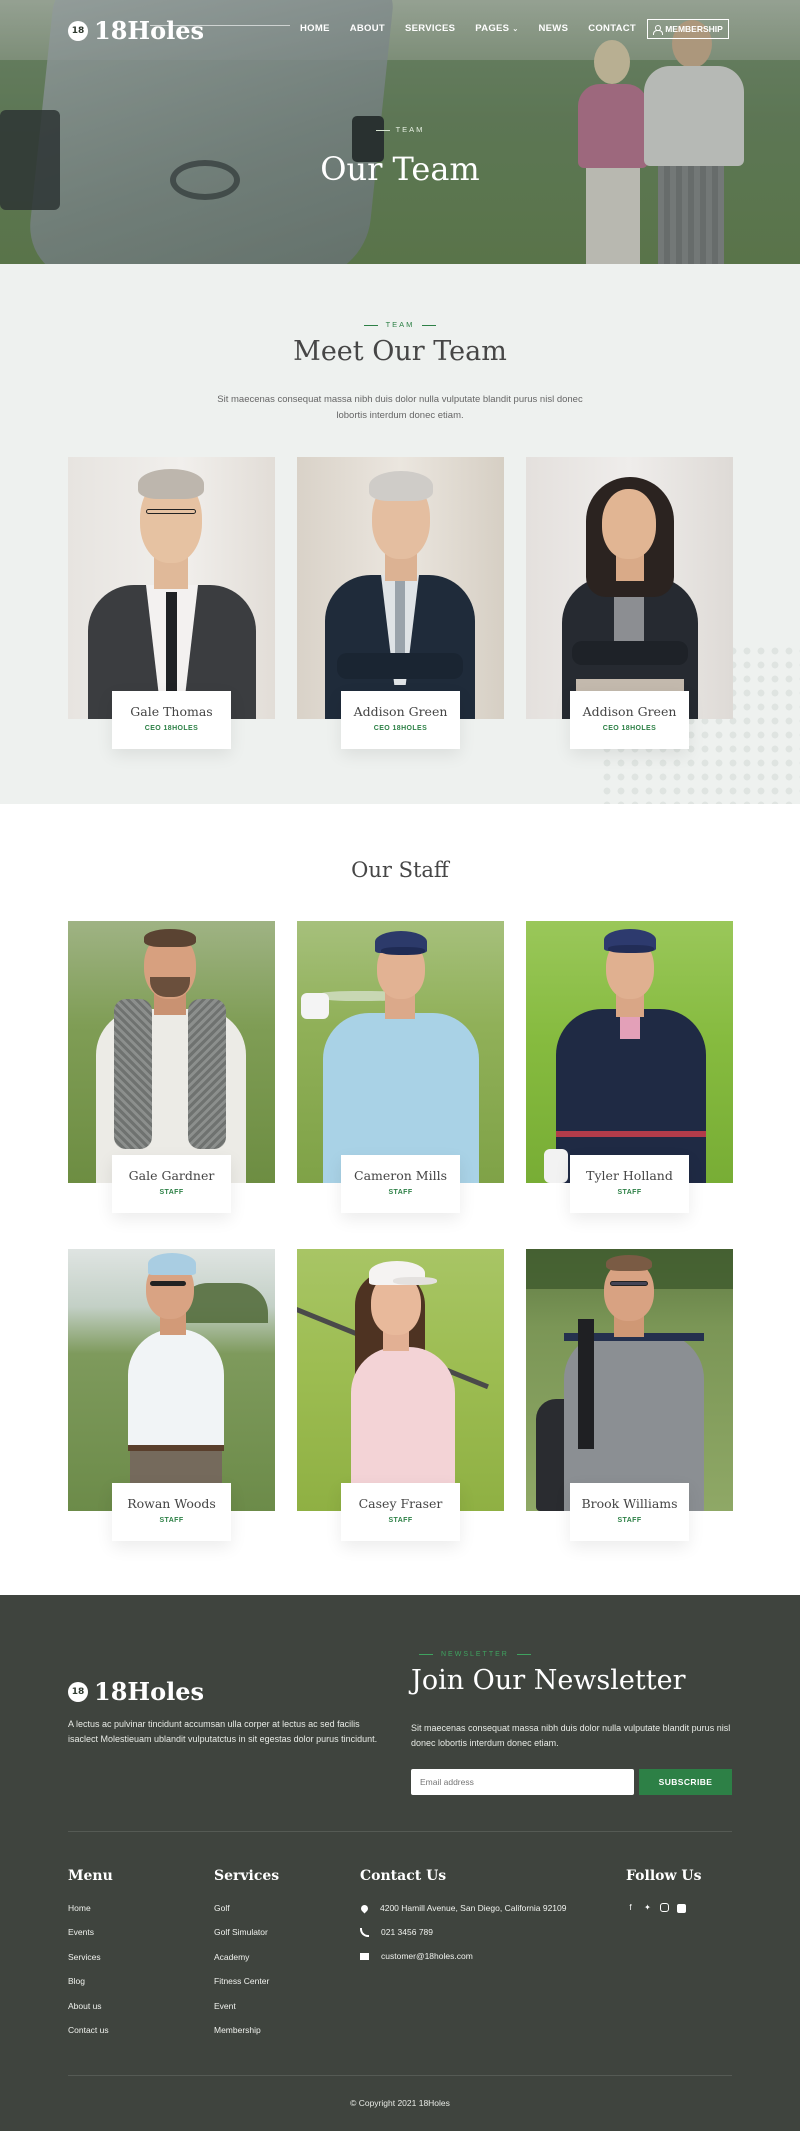 Image resolution: width=800 pixels, height=2131 pixels. Describe the element at coordinates (400, 1175) in the screenshot. I see `member-name: Cameron Mills` at that location.